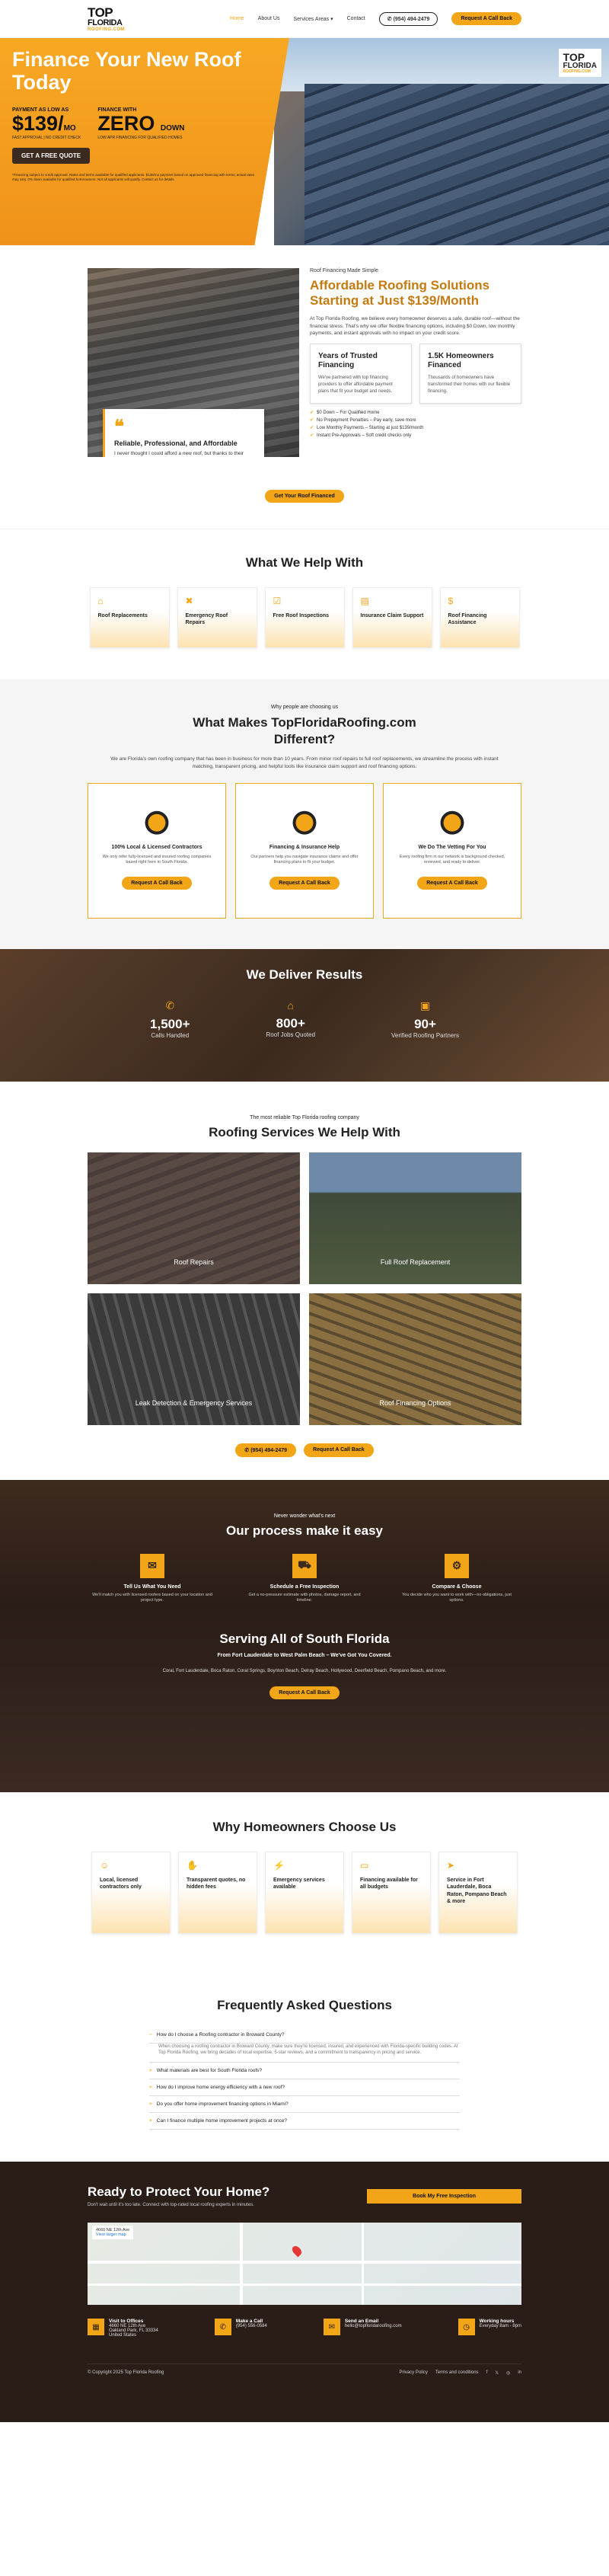 This screenshot has width=609, height=2576. What do you see at coordinates (457, 2373) in the screenshot?
I see `terms-link: Terms and conditions` at bounding box center [457, 2373].